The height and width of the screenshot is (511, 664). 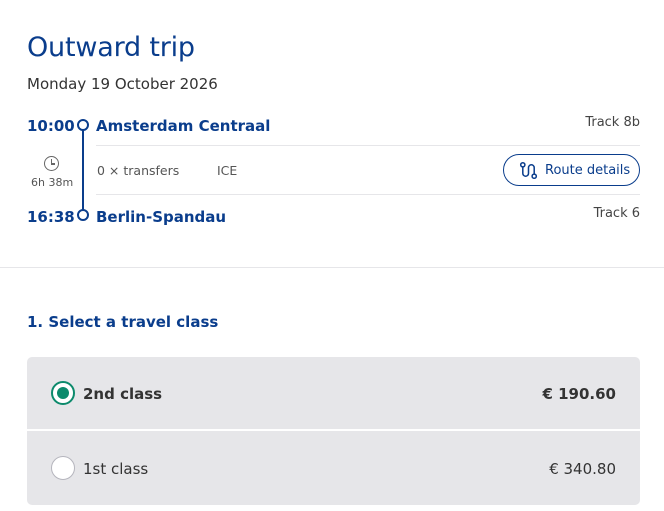 What do you see at coordinates (123, 394) in the screenshot?
I see `option-label: 2nd class` at bounding box center [123, 394].